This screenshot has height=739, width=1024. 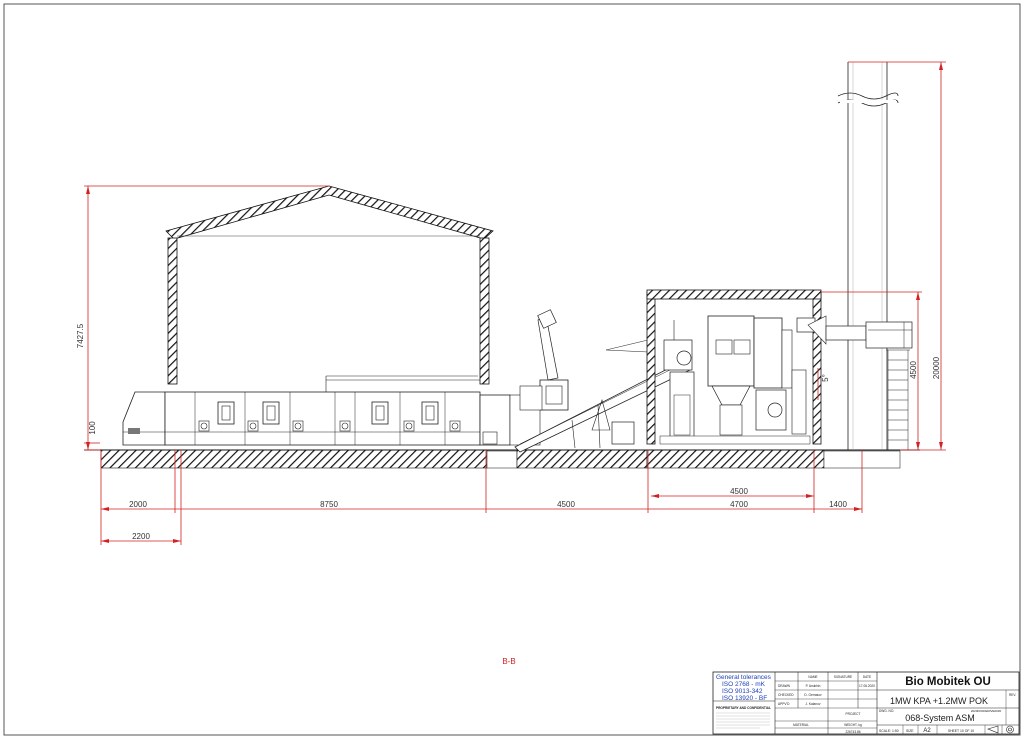 I want to click on doc-code: 2020KPADERIVE0030, so click(x=986, y=711).